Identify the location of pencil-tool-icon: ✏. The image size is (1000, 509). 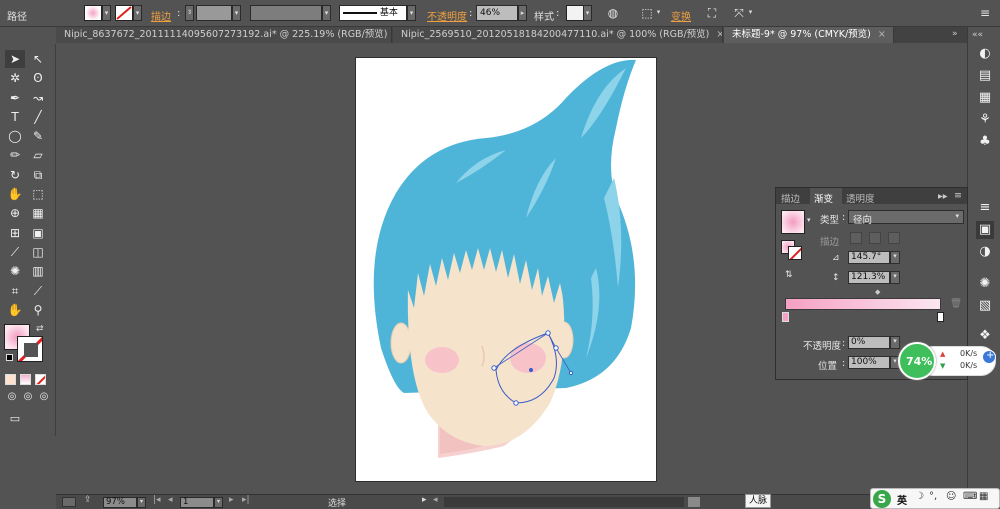
(15, 155).